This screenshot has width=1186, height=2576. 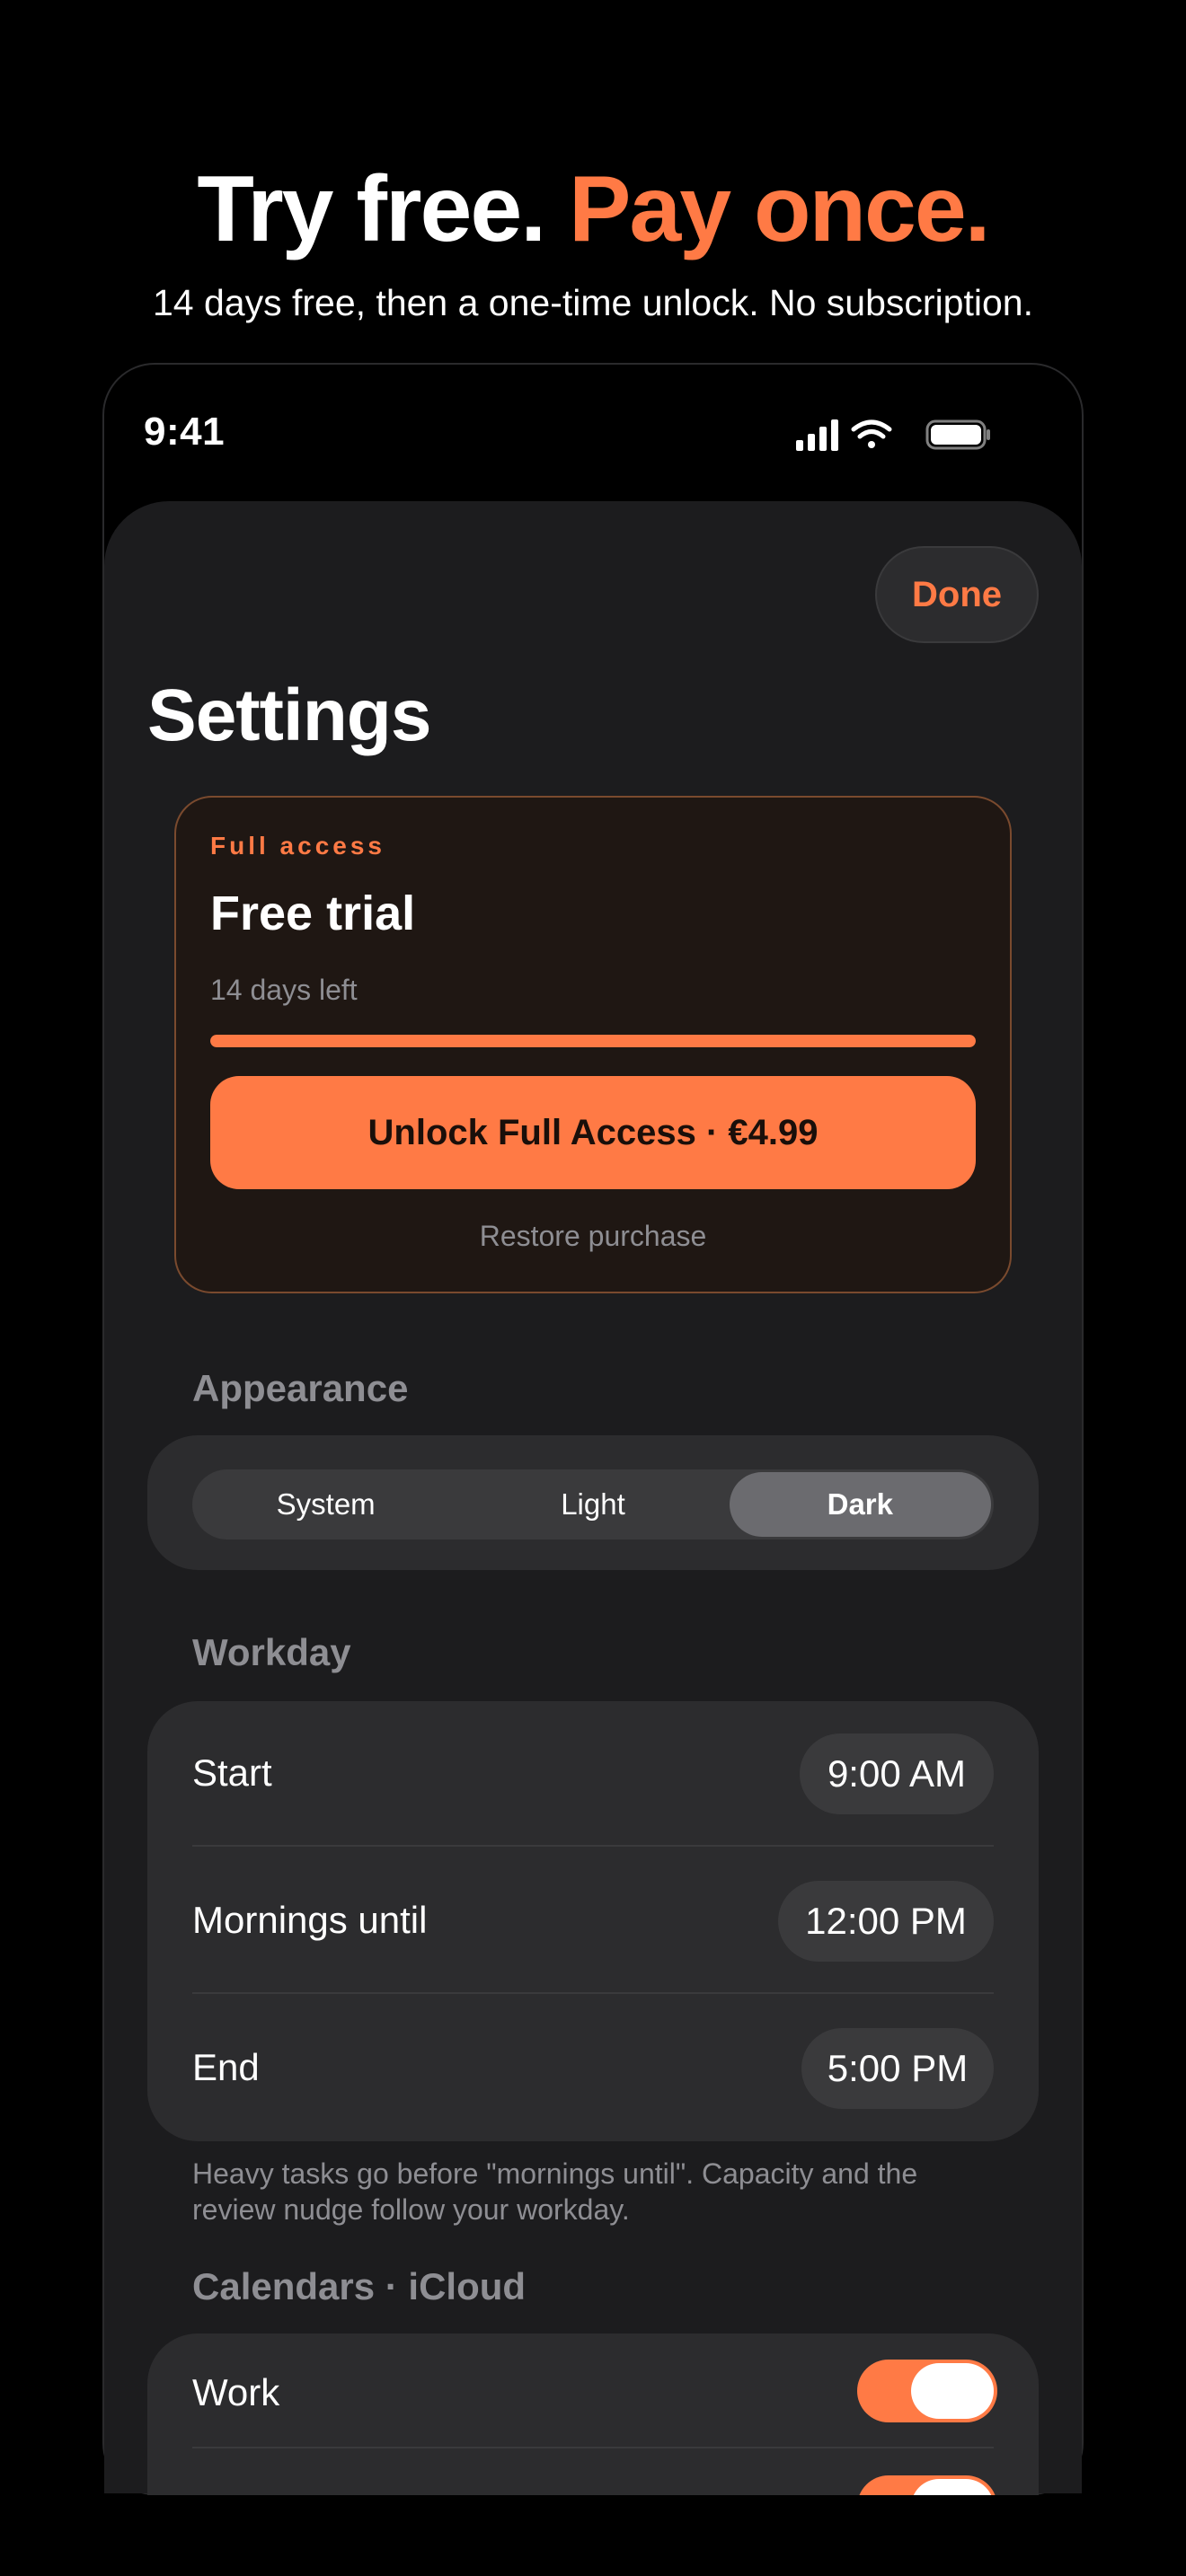 What do you see at coordinates (313, 913) in the screenshot?
I see `trial-title: Free trial` at bounding box center [313, 913].